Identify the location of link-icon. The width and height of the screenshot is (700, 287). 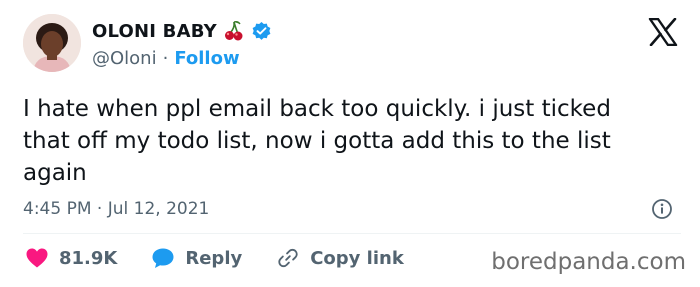
(288, 258).